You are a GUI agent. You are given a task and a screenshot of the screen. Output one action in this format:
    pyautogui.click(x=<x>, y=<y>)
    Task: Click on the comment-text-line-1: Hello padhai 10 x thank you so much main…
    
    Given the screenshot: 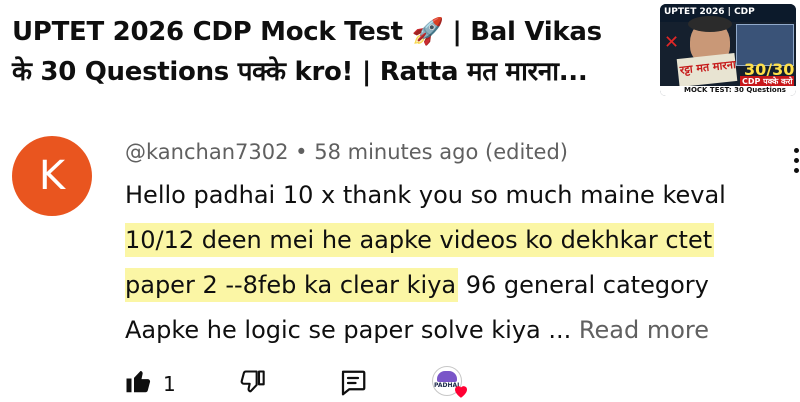 What is the action you would take?
    pyautogui.click(x=425, y=195)
    